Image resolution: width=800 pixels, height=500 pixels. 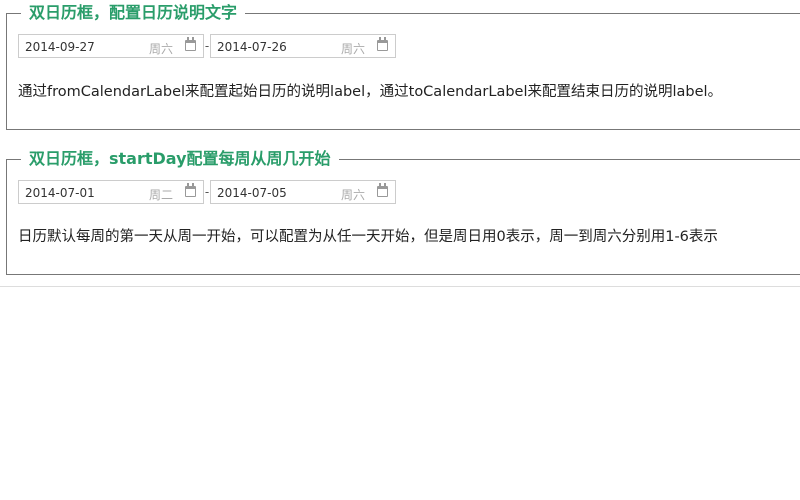 I want to click on divider, so click(x=400, y=286).